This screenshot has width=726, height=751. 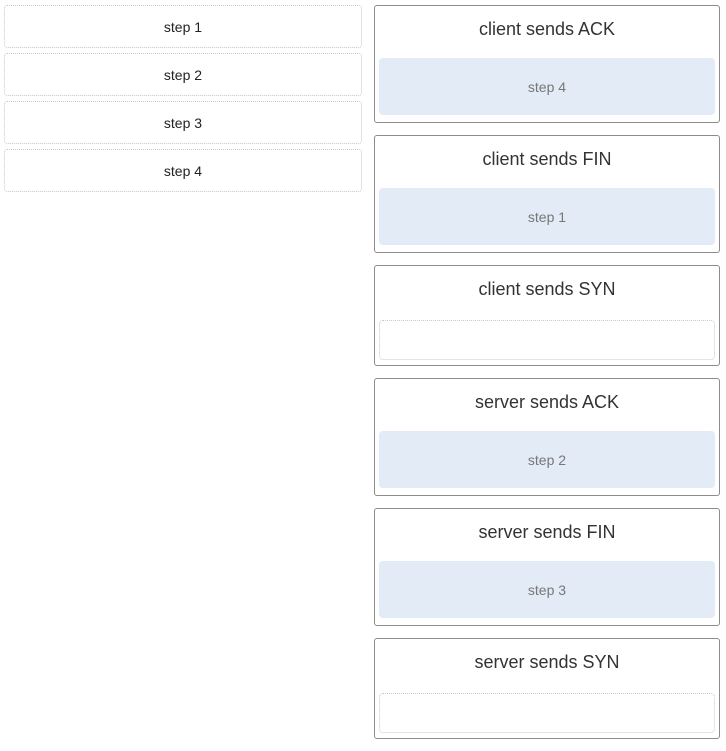 I want to click on drop-target-server-sends-ack: server sends ACK step 2, so click(x=547, y=437).